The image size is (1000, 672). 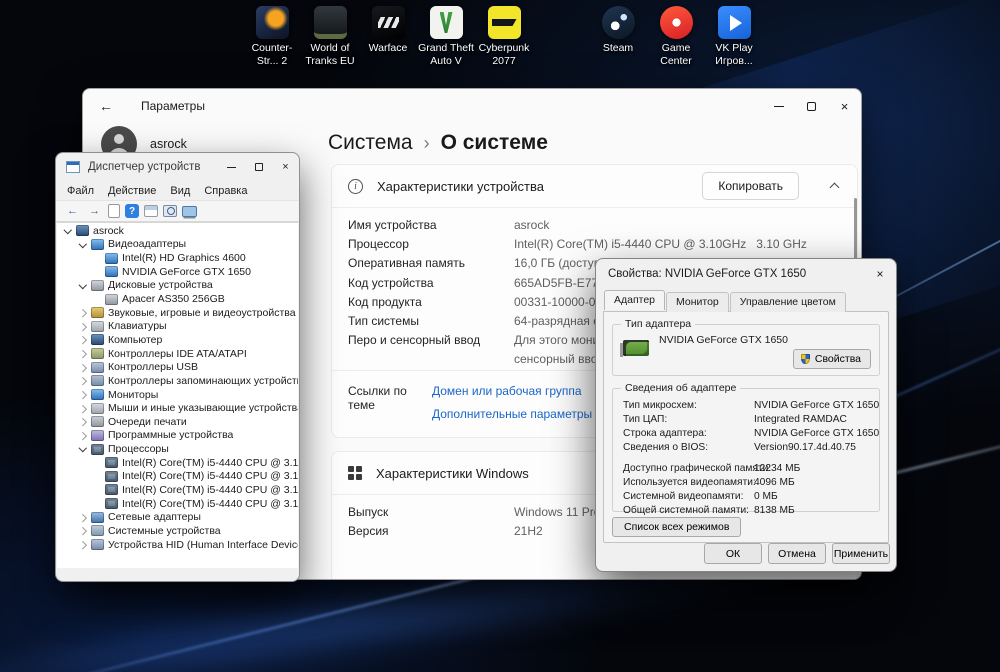 What do you see at coordinates (787, 302) in the screenshot?
I see `tab-color-management: Управление цветом` at bounding box center [787, 302].